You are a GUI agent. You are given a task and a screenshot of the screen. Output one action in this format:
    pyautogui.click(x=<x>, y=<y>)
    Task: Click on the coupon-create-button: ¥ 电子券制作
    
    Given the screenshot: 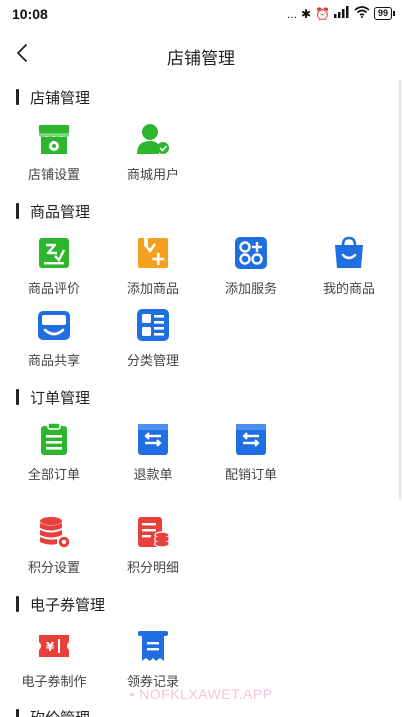 What is the action you would take?
    pyautogui.click(x=54, y=661)
    